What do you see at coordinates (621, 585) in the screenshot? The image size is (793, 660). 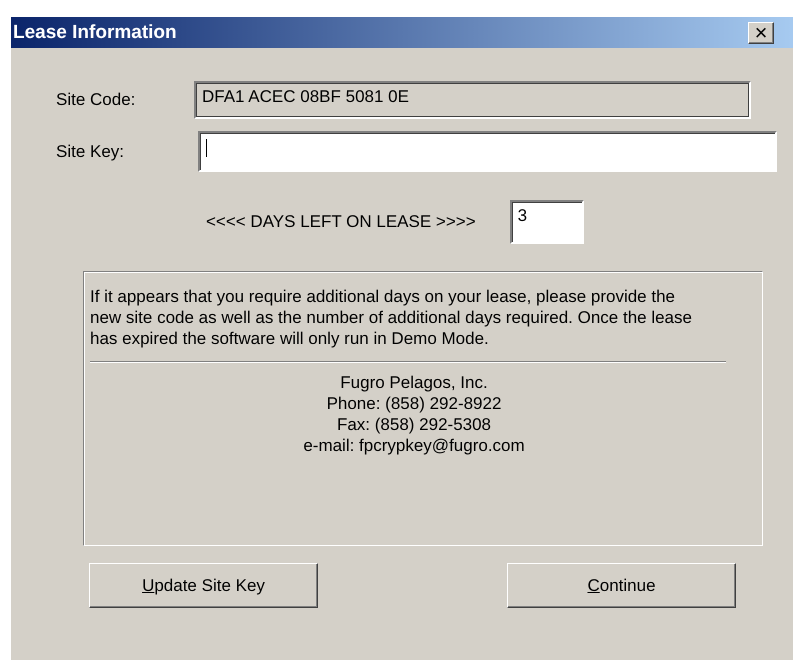 I see `dialog-button: Continue` at bounding box center [621, 585].